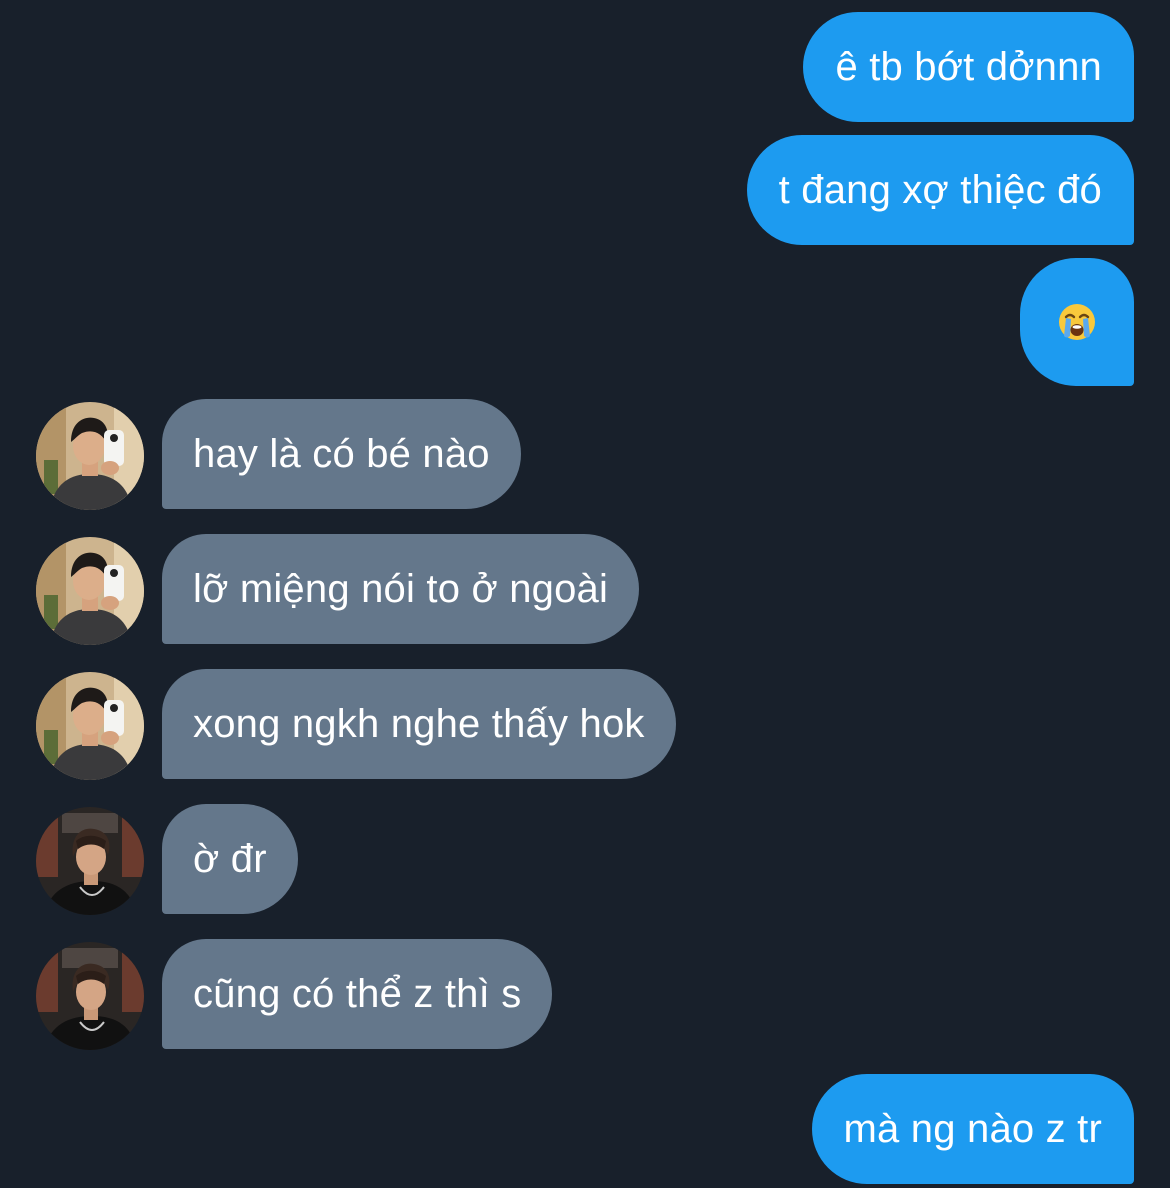  I want to click on incoming-message-bubble: cũng có thể z thì s, so click(357, 994).